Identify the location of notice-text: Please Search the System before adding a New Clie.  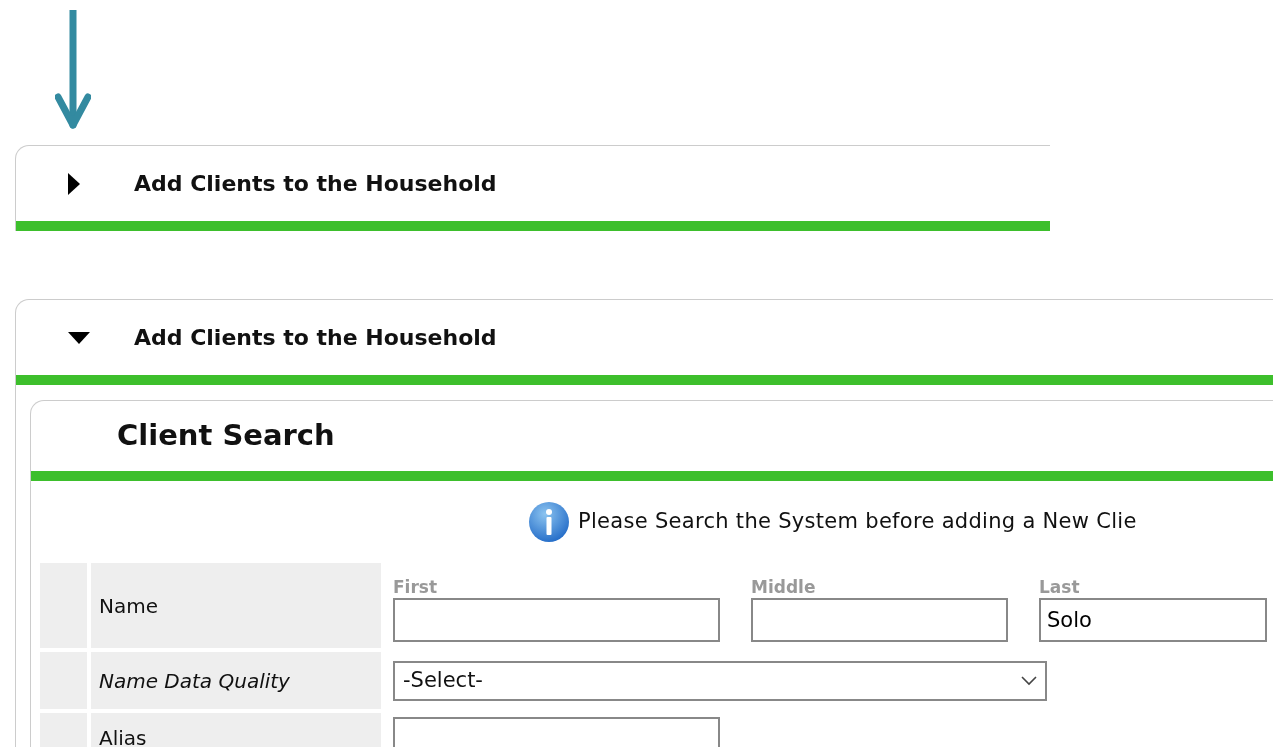
(857, 522).